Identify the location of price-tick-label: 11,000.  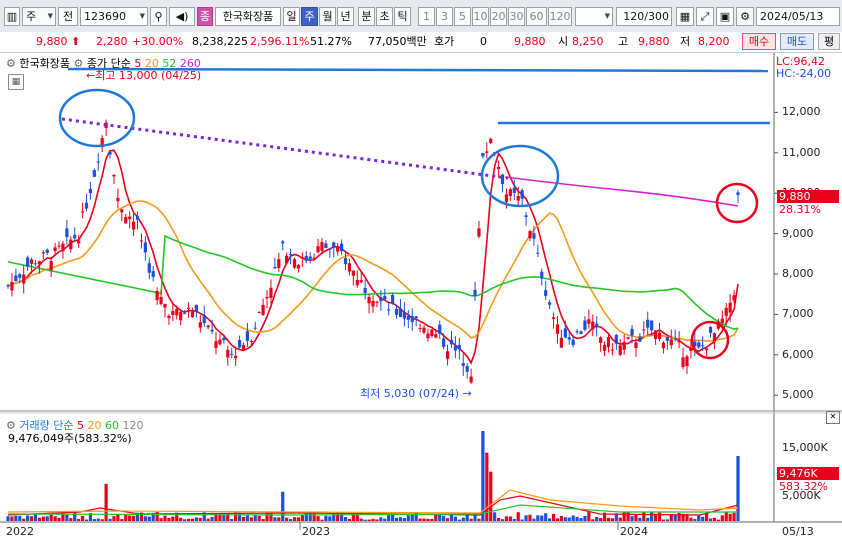
(801, 152).